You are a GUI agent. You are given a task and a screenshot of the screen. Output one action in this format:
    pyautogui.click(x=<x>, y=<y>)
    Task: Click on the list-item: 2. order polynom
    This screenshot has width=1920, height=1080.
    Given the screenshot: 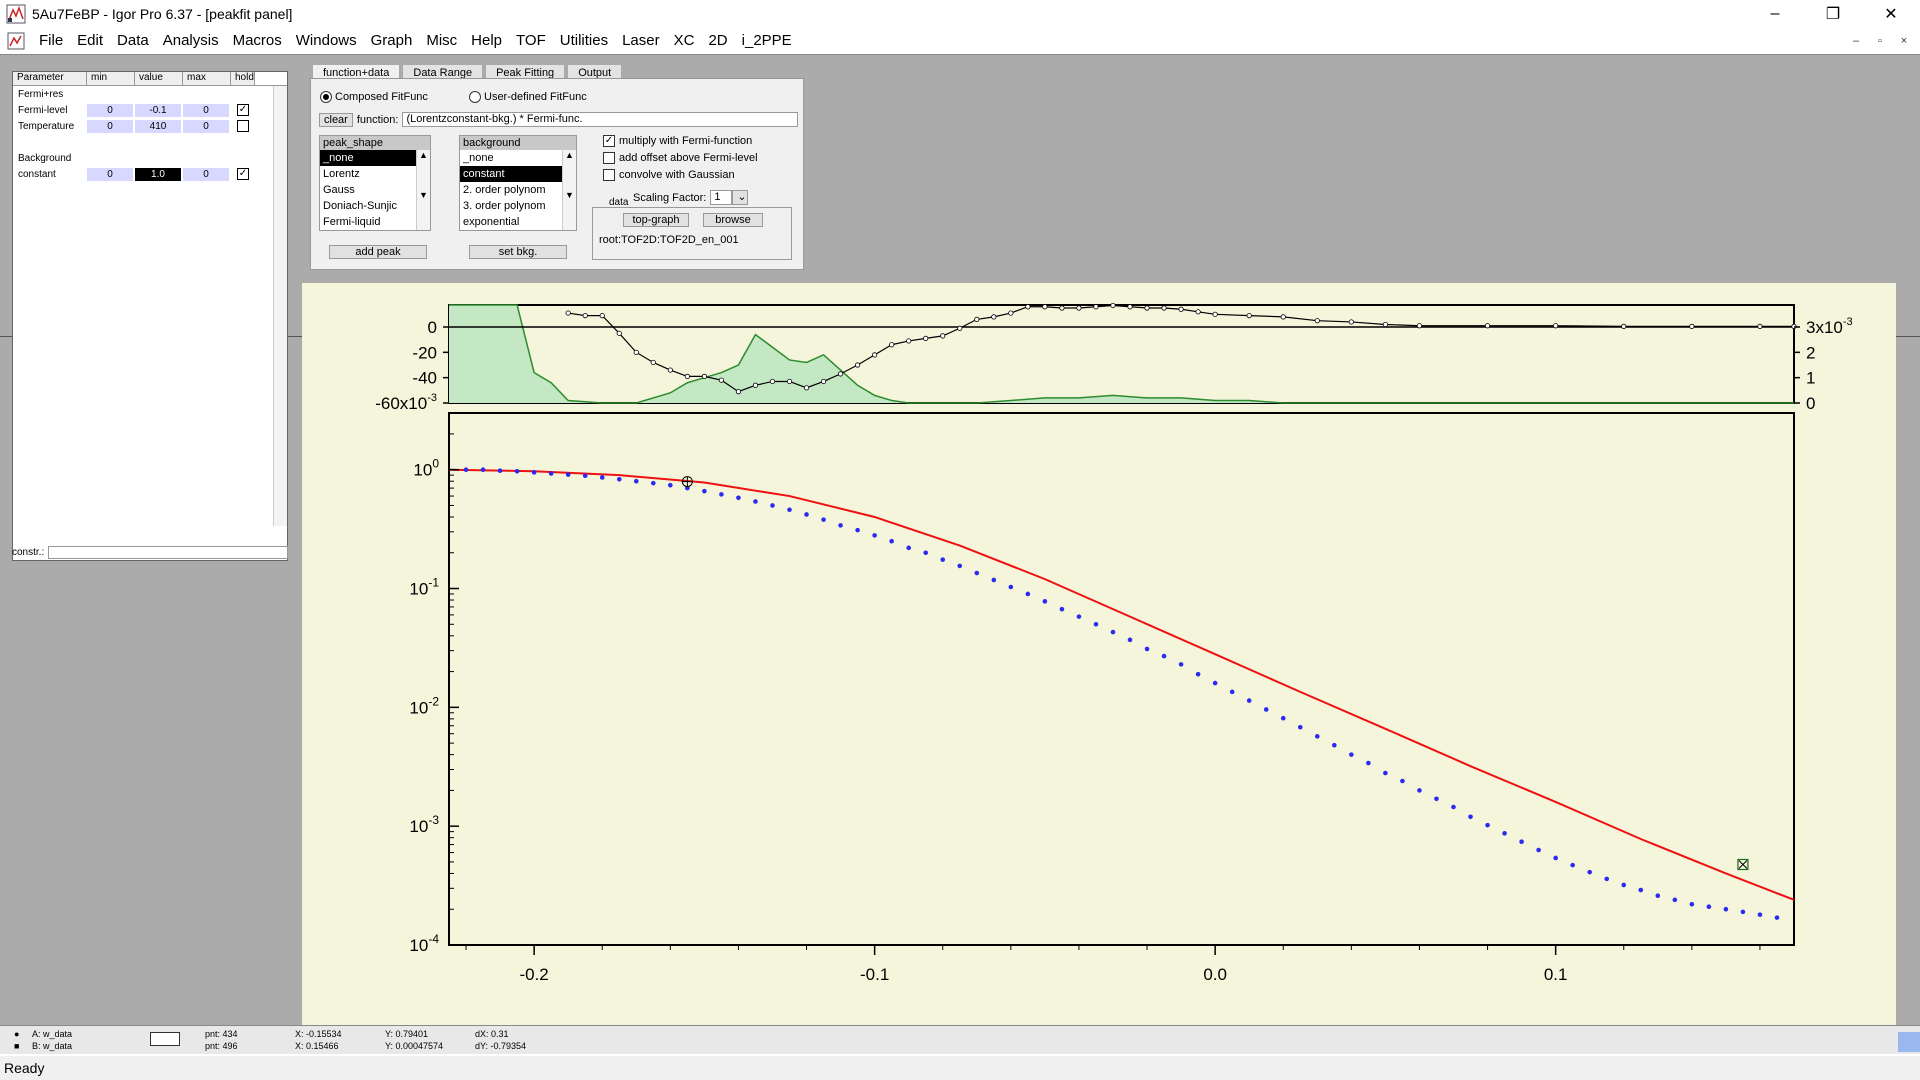 What is the action you would take?
    pyautogui.click(x=518, y=190)
    